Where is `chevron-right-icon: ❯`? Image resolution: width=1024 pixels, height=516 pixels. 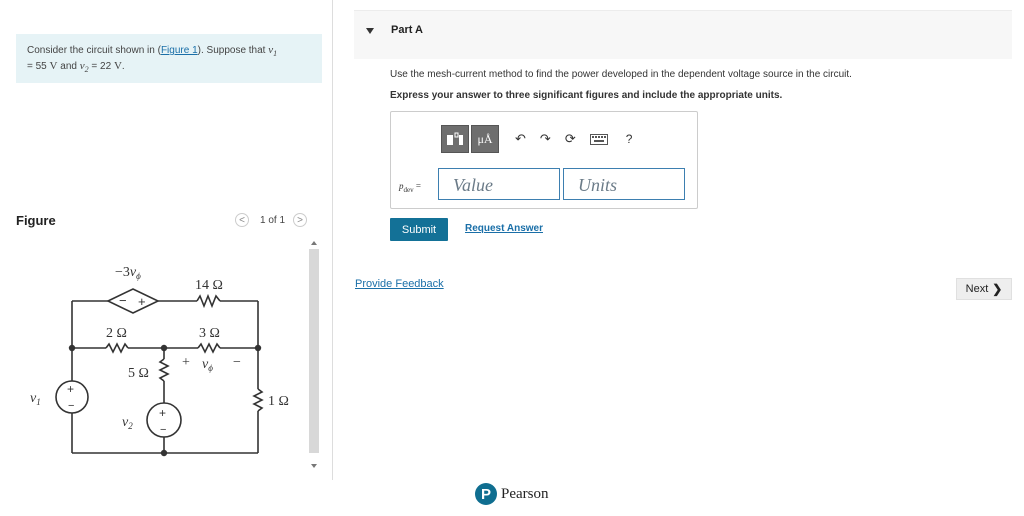
chevron-right-icon: ❯ is located at coordinates (997, 289).